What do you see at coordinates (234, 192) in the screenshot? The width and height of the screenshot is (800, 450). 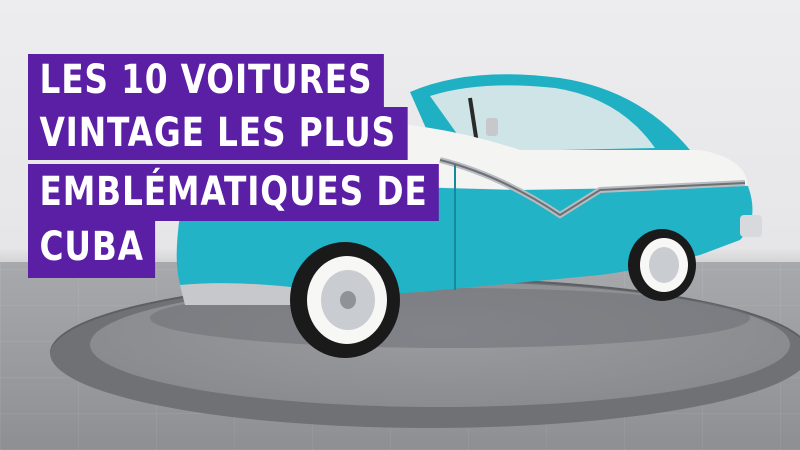 I see `headline-line-3: EMBLÉMATIQUES DE` at bounding box center [234, 192].